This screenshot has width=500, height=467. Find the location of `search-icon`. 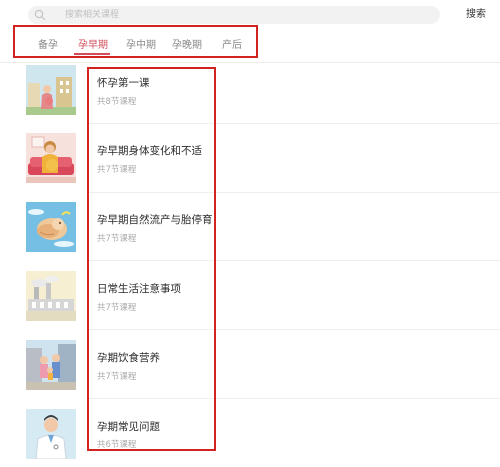

search-icon is located at coordinates (40, 15).